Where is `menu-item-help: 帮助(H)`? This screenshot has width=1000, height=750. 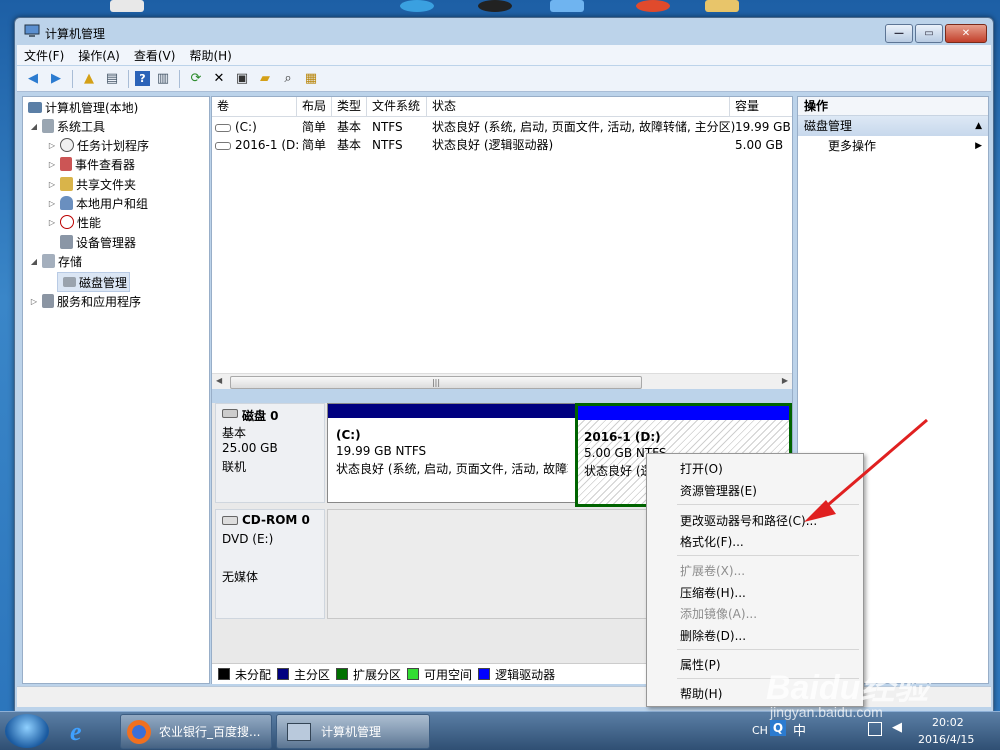
menu-item-help: 帮助(H) is located at coordinates (701, 693).